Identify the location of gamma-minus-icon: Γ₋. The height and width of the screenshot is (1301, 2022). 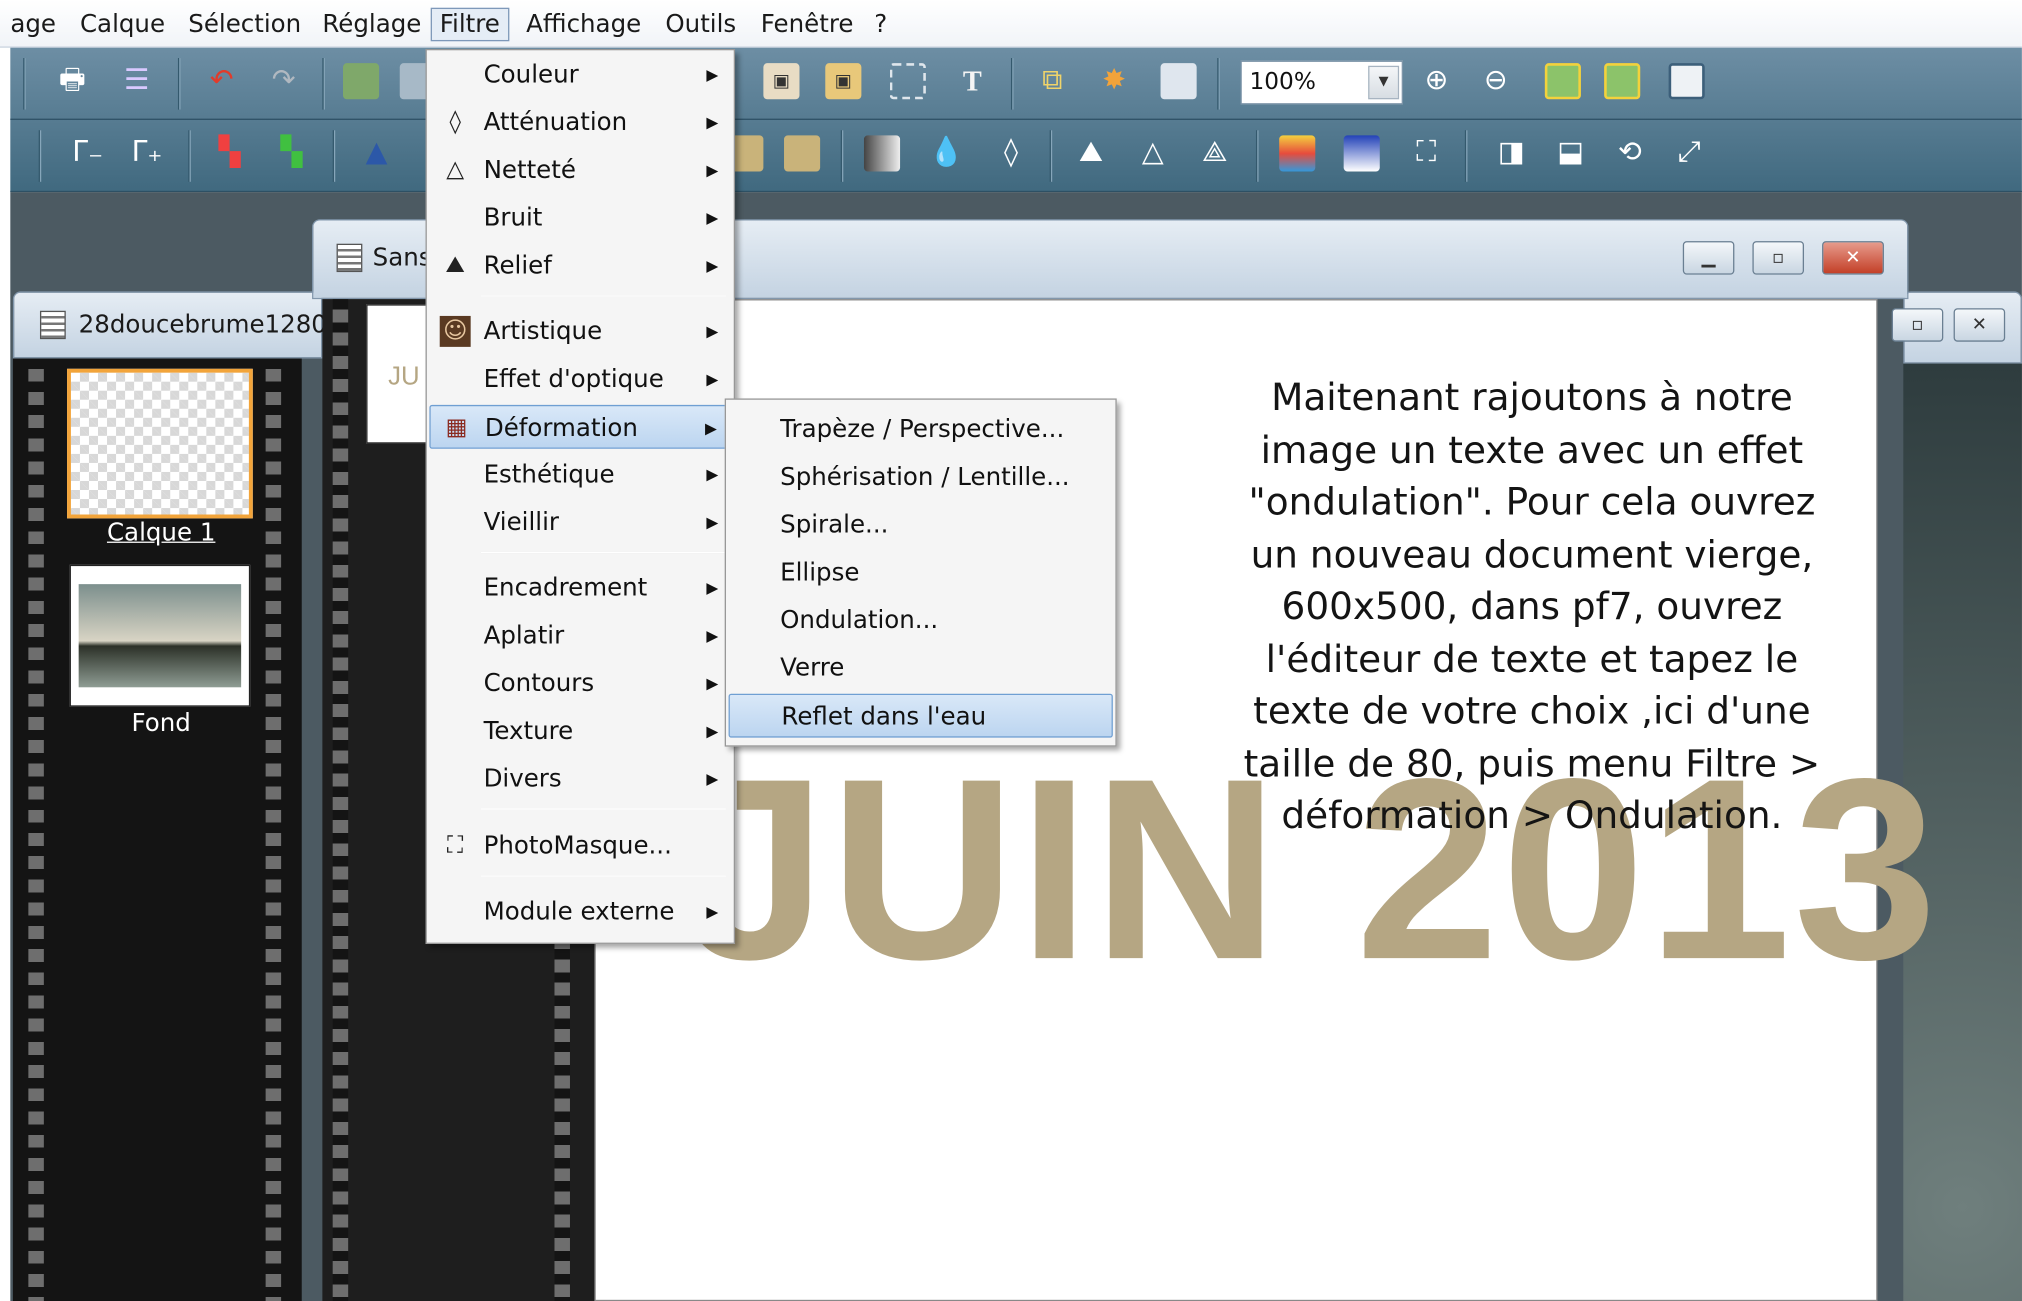
(88, 153).